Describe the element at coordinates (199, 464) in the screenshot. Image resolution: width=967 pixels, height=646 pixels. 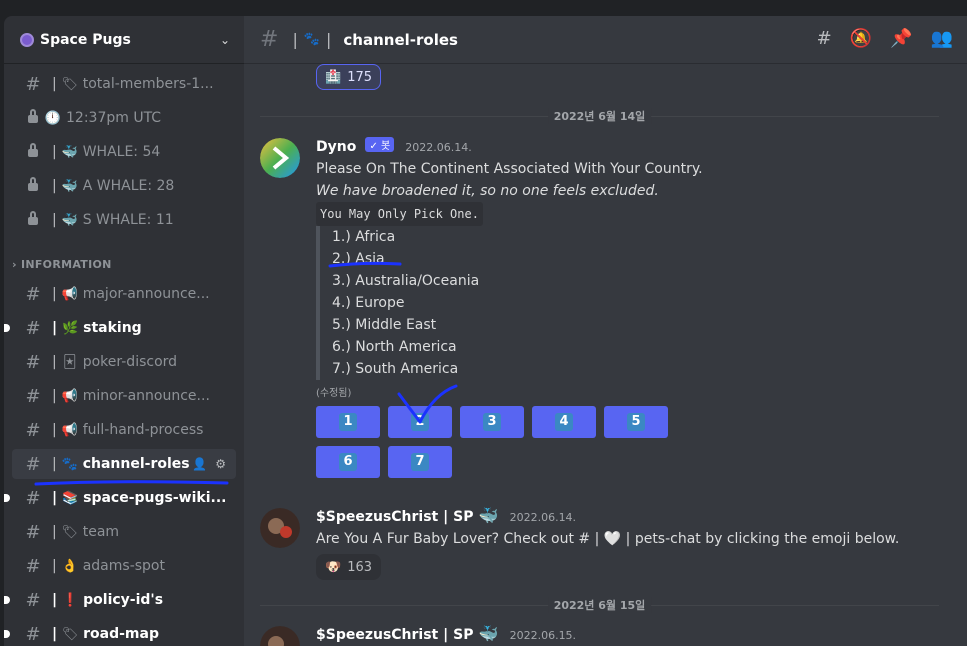
I see `invite-icon: 👤` at that location.